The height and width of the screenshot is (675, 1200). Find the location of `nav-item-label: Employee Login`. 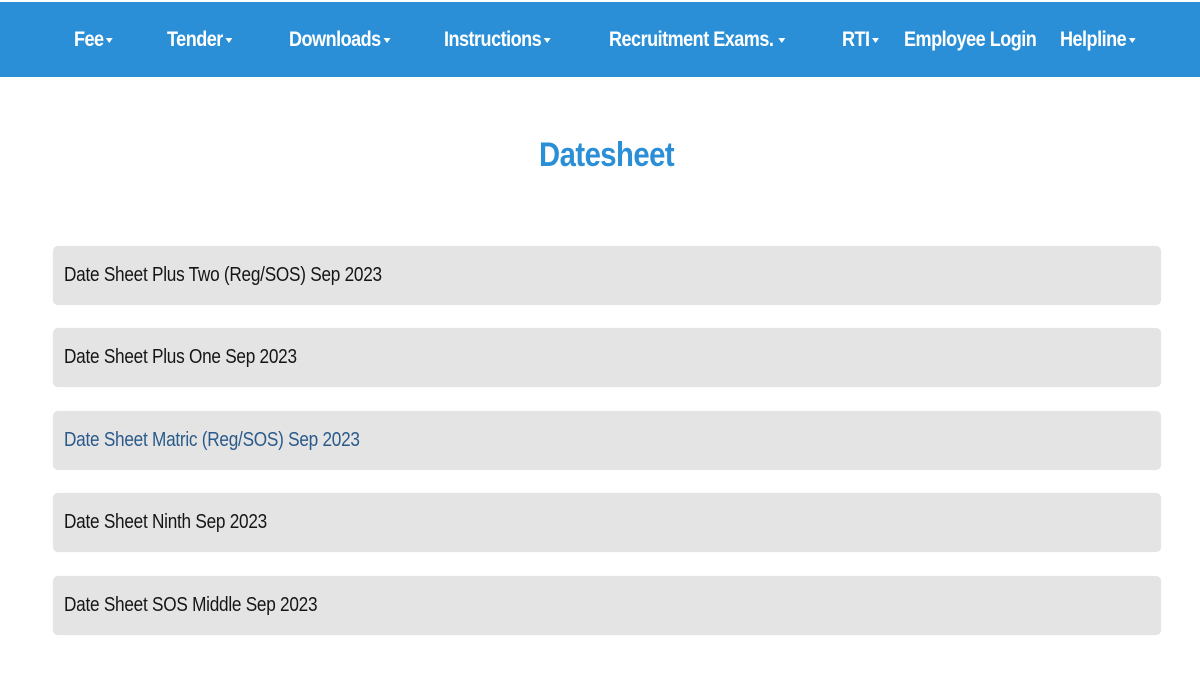

nav-item-label: Employee Login is located at coordinates (970, 39).